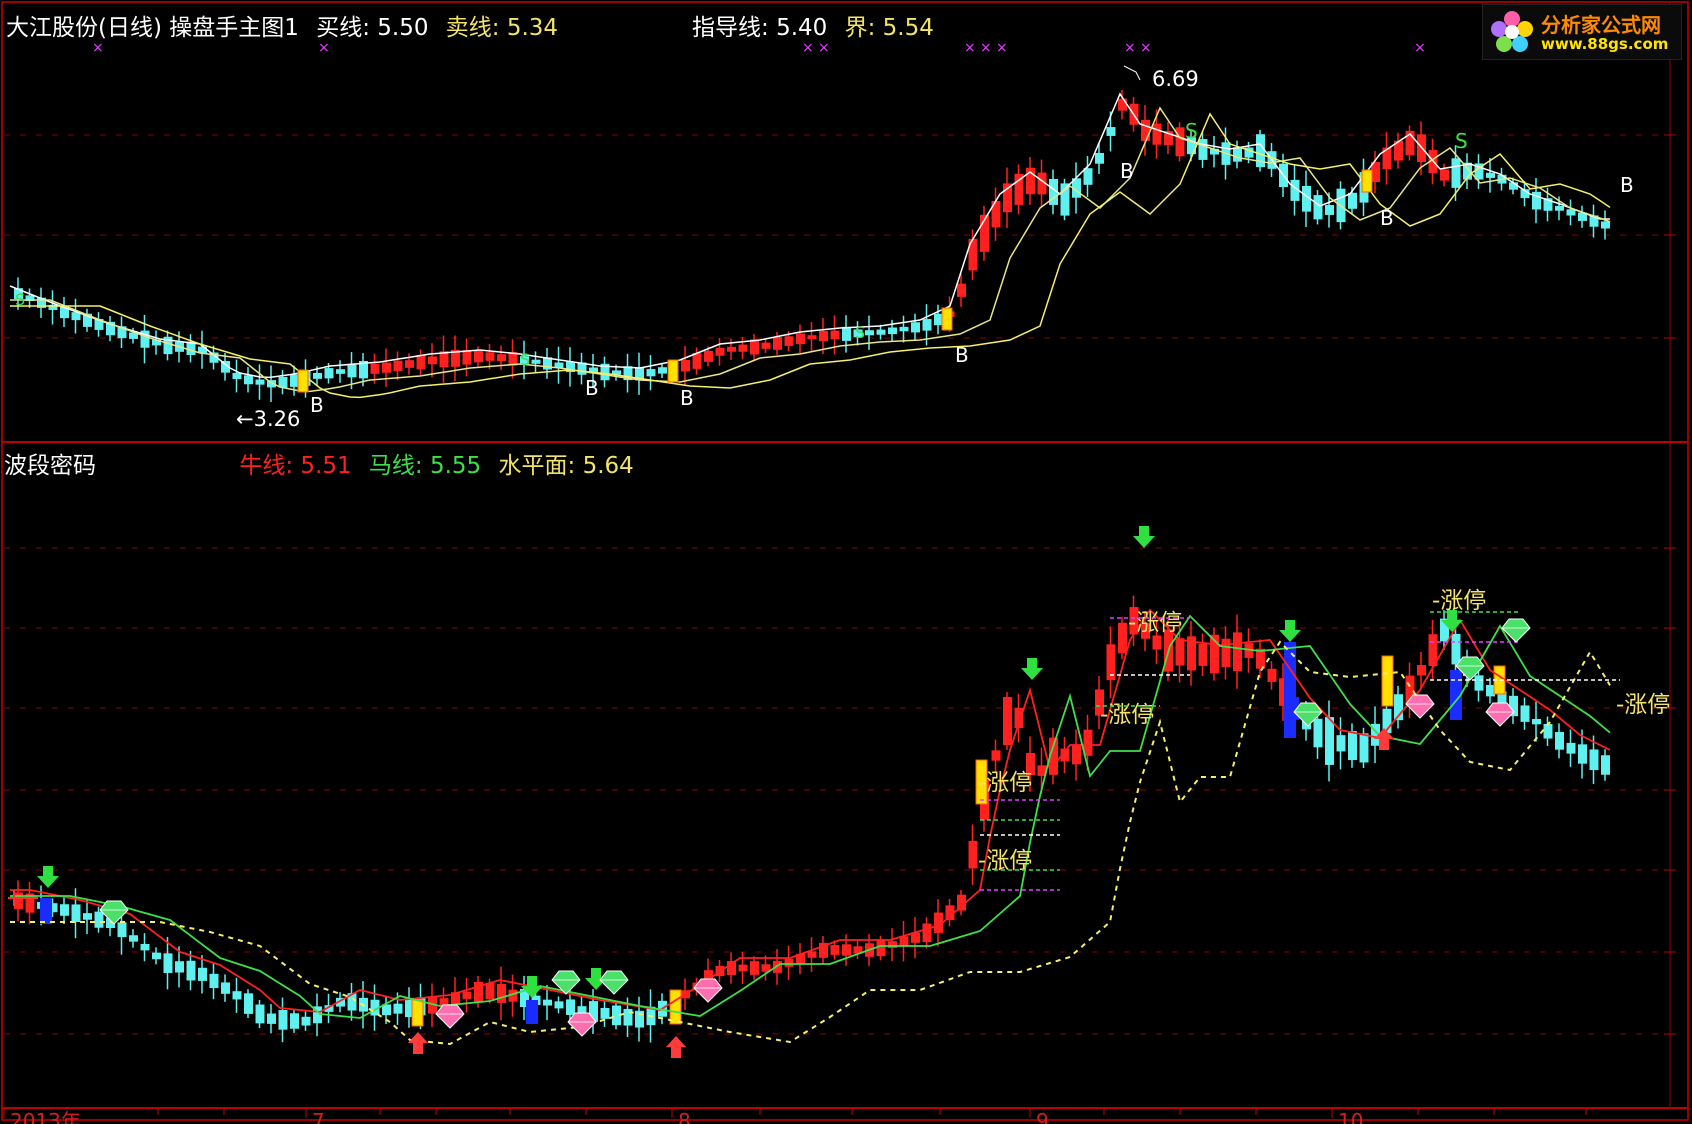 This screenshot has width=1692, height=1124. What do you see at coordinates (1605, 44) in the screenshot?
I see `logo-url-text: www.88gs.com` at bounding box center [1605, 44].